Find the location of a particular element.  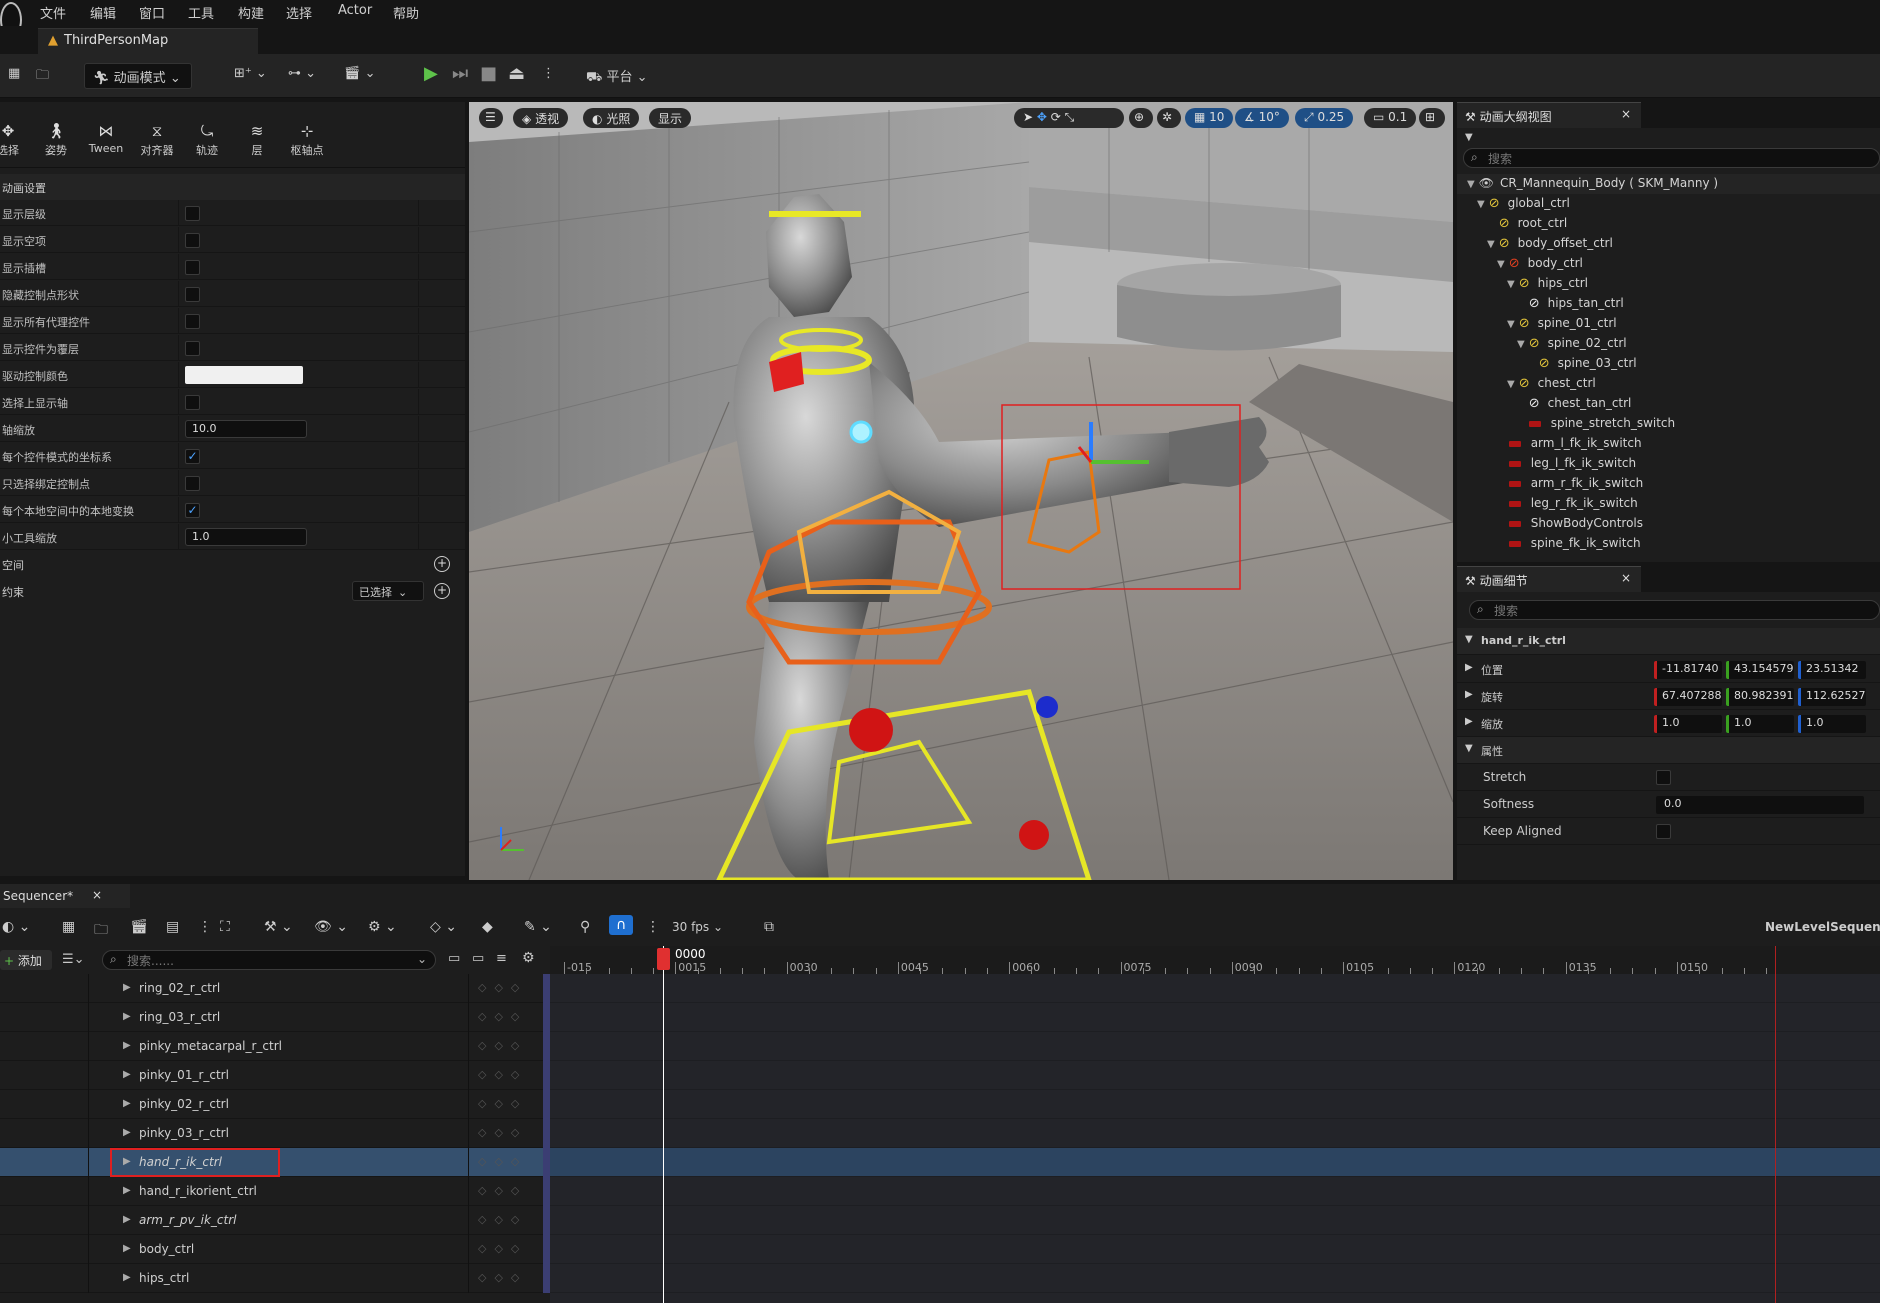

location-x-field: -11.81740 is located at coordinates (1688, 670).